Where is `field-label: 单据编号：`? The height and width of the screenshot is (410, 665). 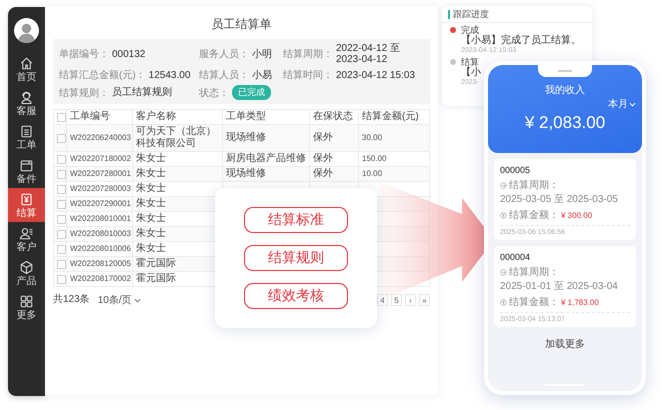 field-label: 单据编号： is located at coordinates (84, 54).